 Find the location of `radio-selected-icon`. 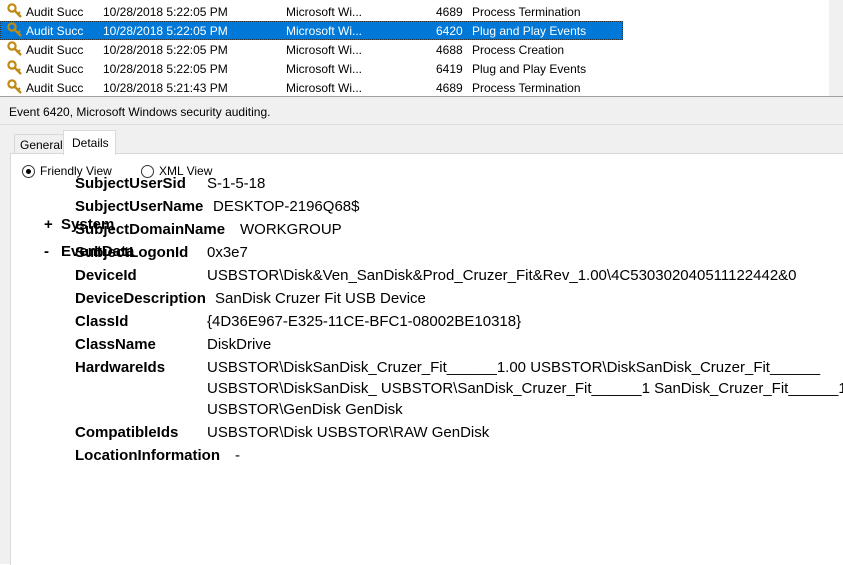

radio-selected-icon is located at coordinates (28, 171).